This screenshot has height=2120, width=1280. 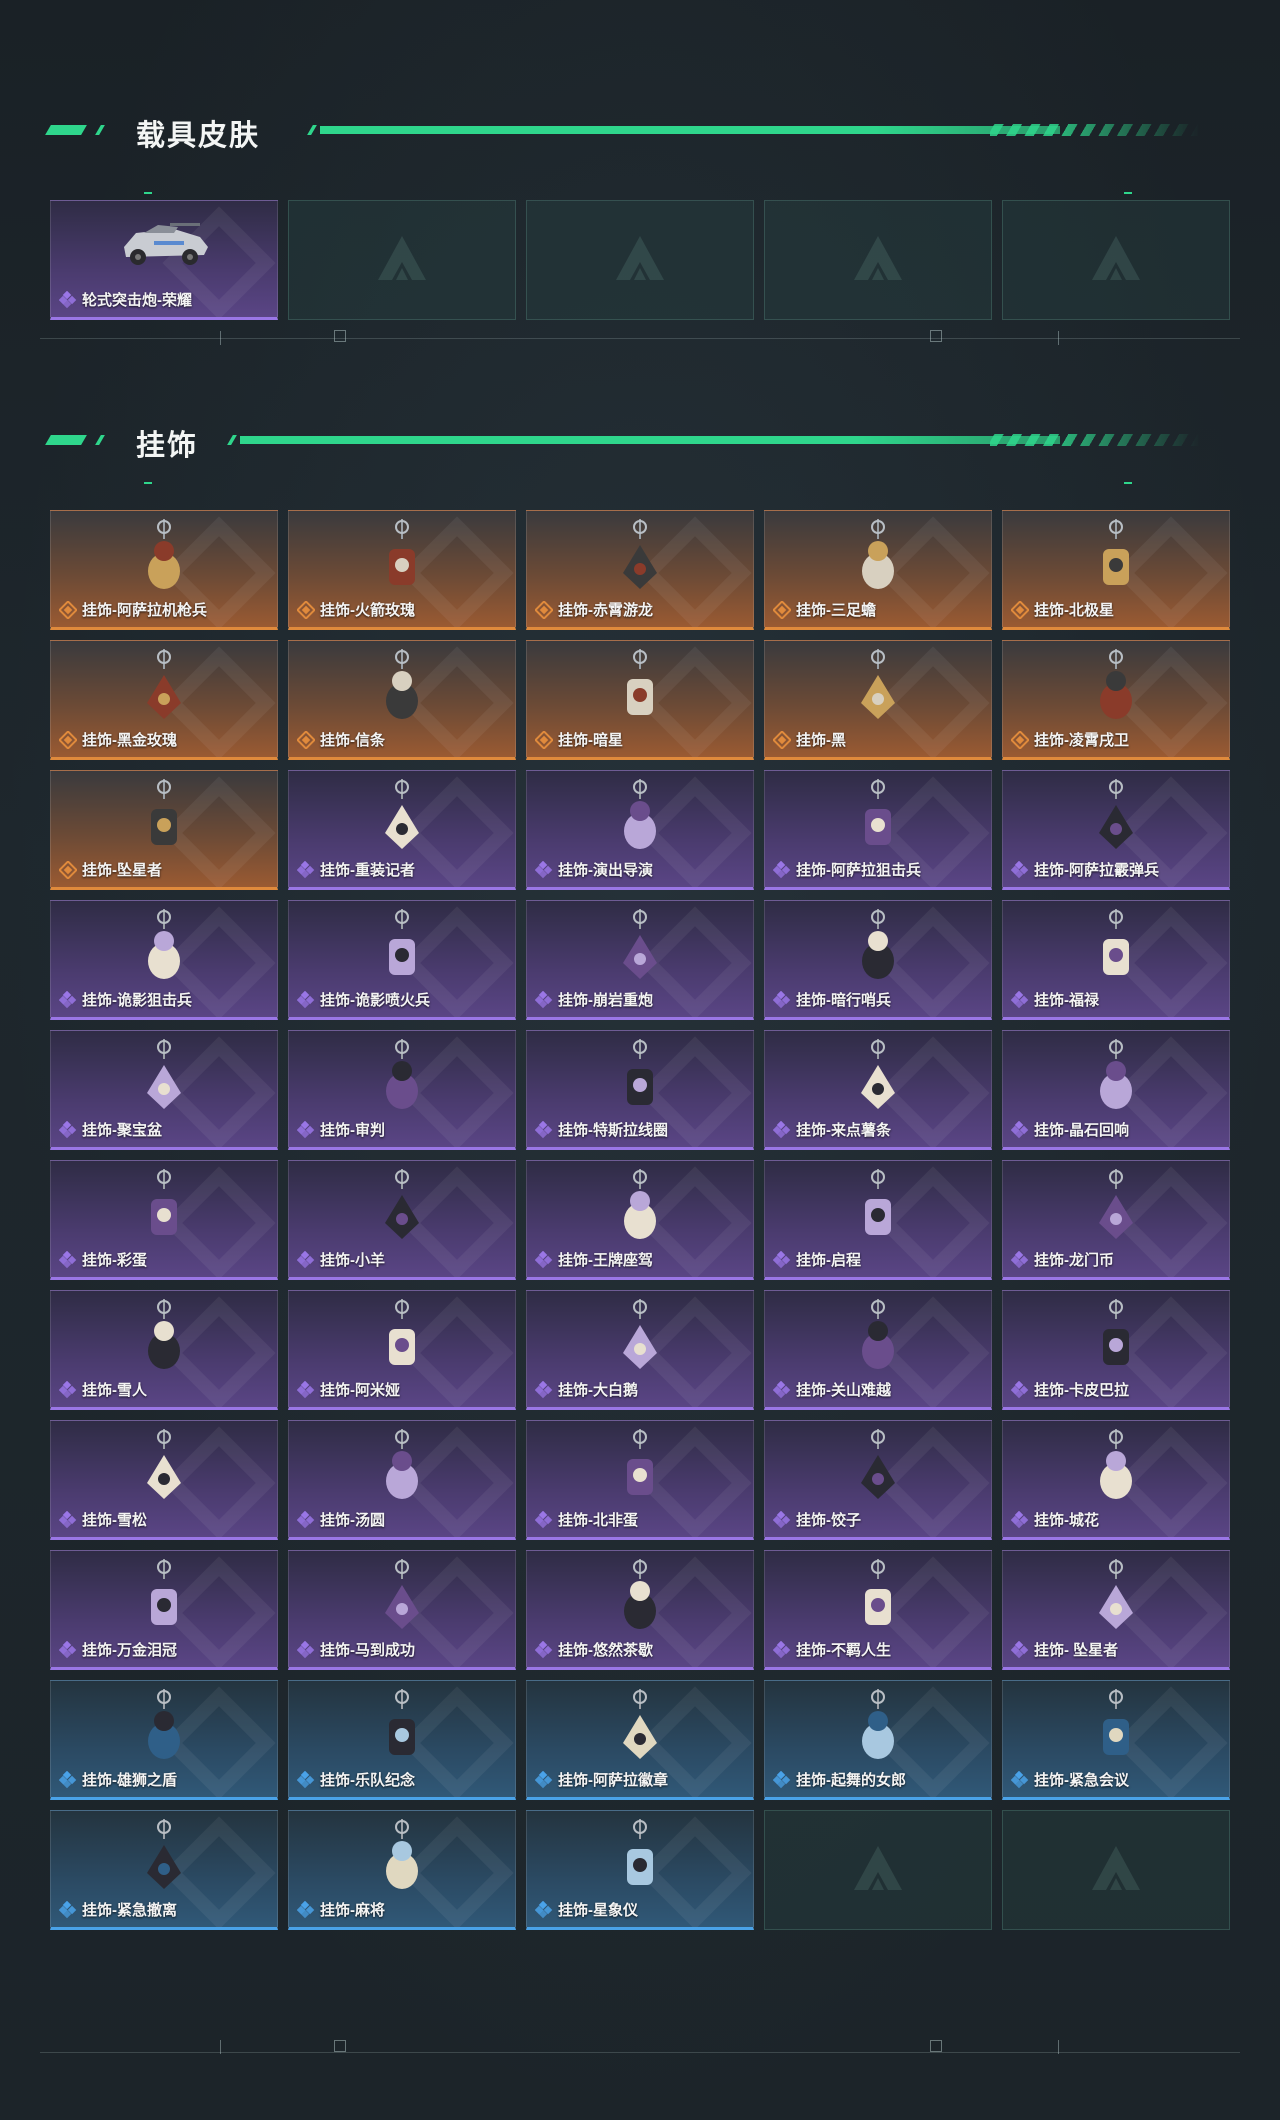 I want to click on item-card: 挂饰-审判, so click(x=402, y=1090).